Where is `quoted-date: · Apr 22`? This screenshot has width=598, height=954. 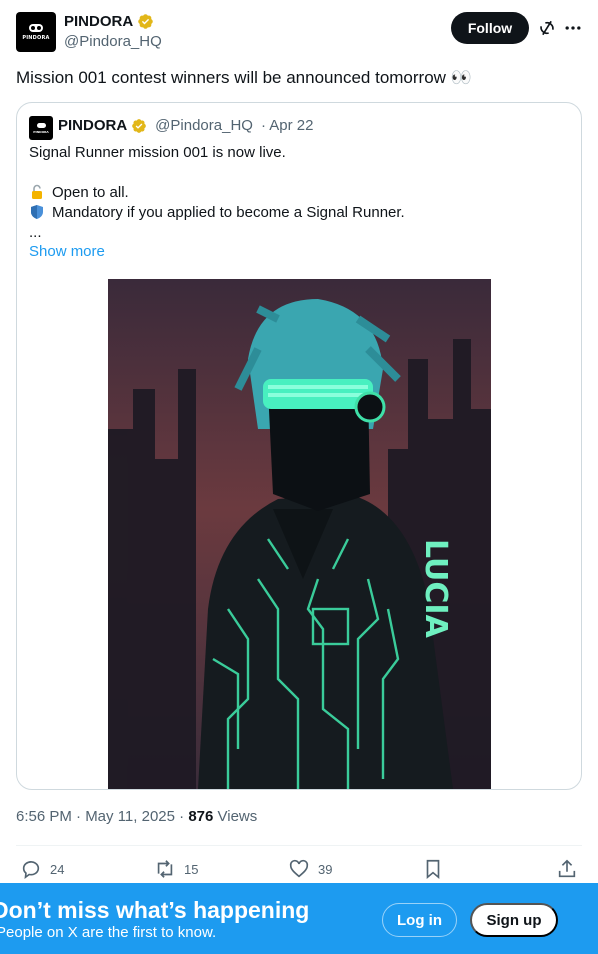
quoted-date: · Apr 22 is located at coordinates (287, 125).